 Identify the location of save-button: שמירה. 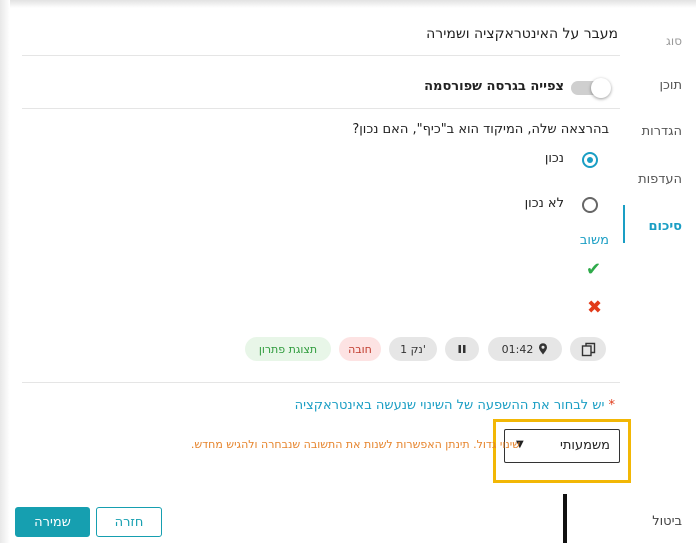
(52, 522).